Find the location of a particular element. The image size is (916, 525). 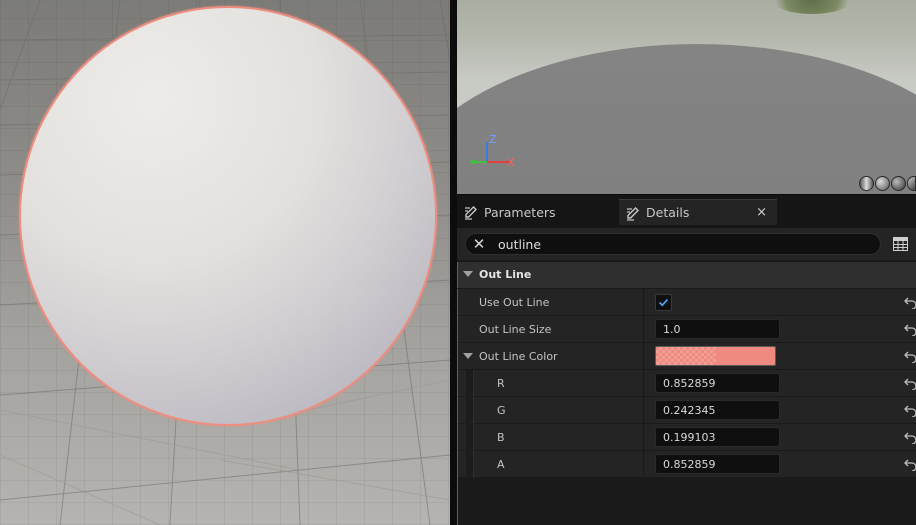

cylinder-shape-icon is located at coordinates (866, 183).